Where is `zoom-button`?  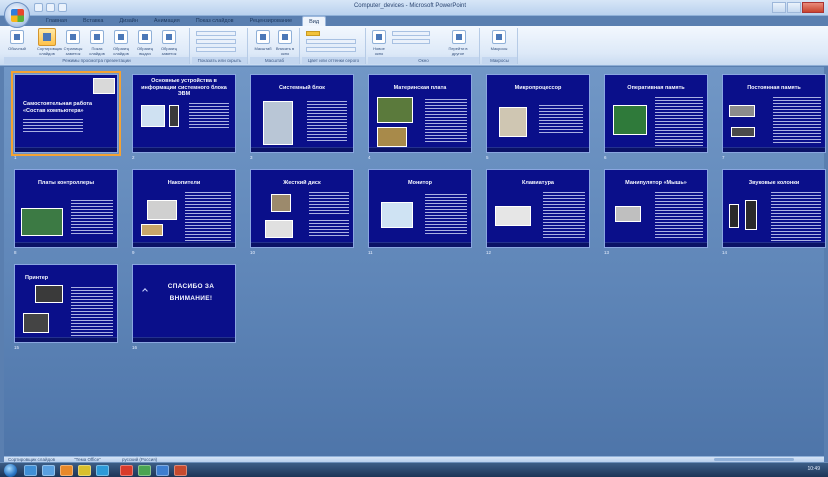
zoom-button is located at coordinates (263, 37).